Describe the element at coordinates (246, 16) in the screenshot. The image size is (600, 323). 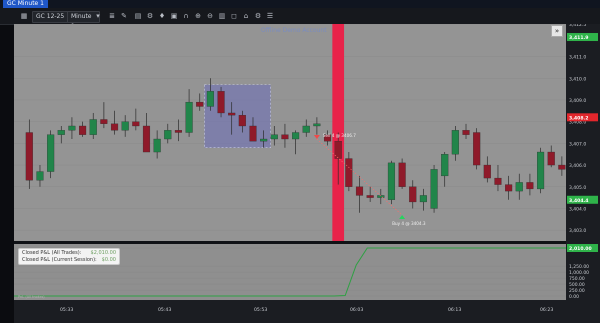
I see `attach-icon: ⌂` at that location.